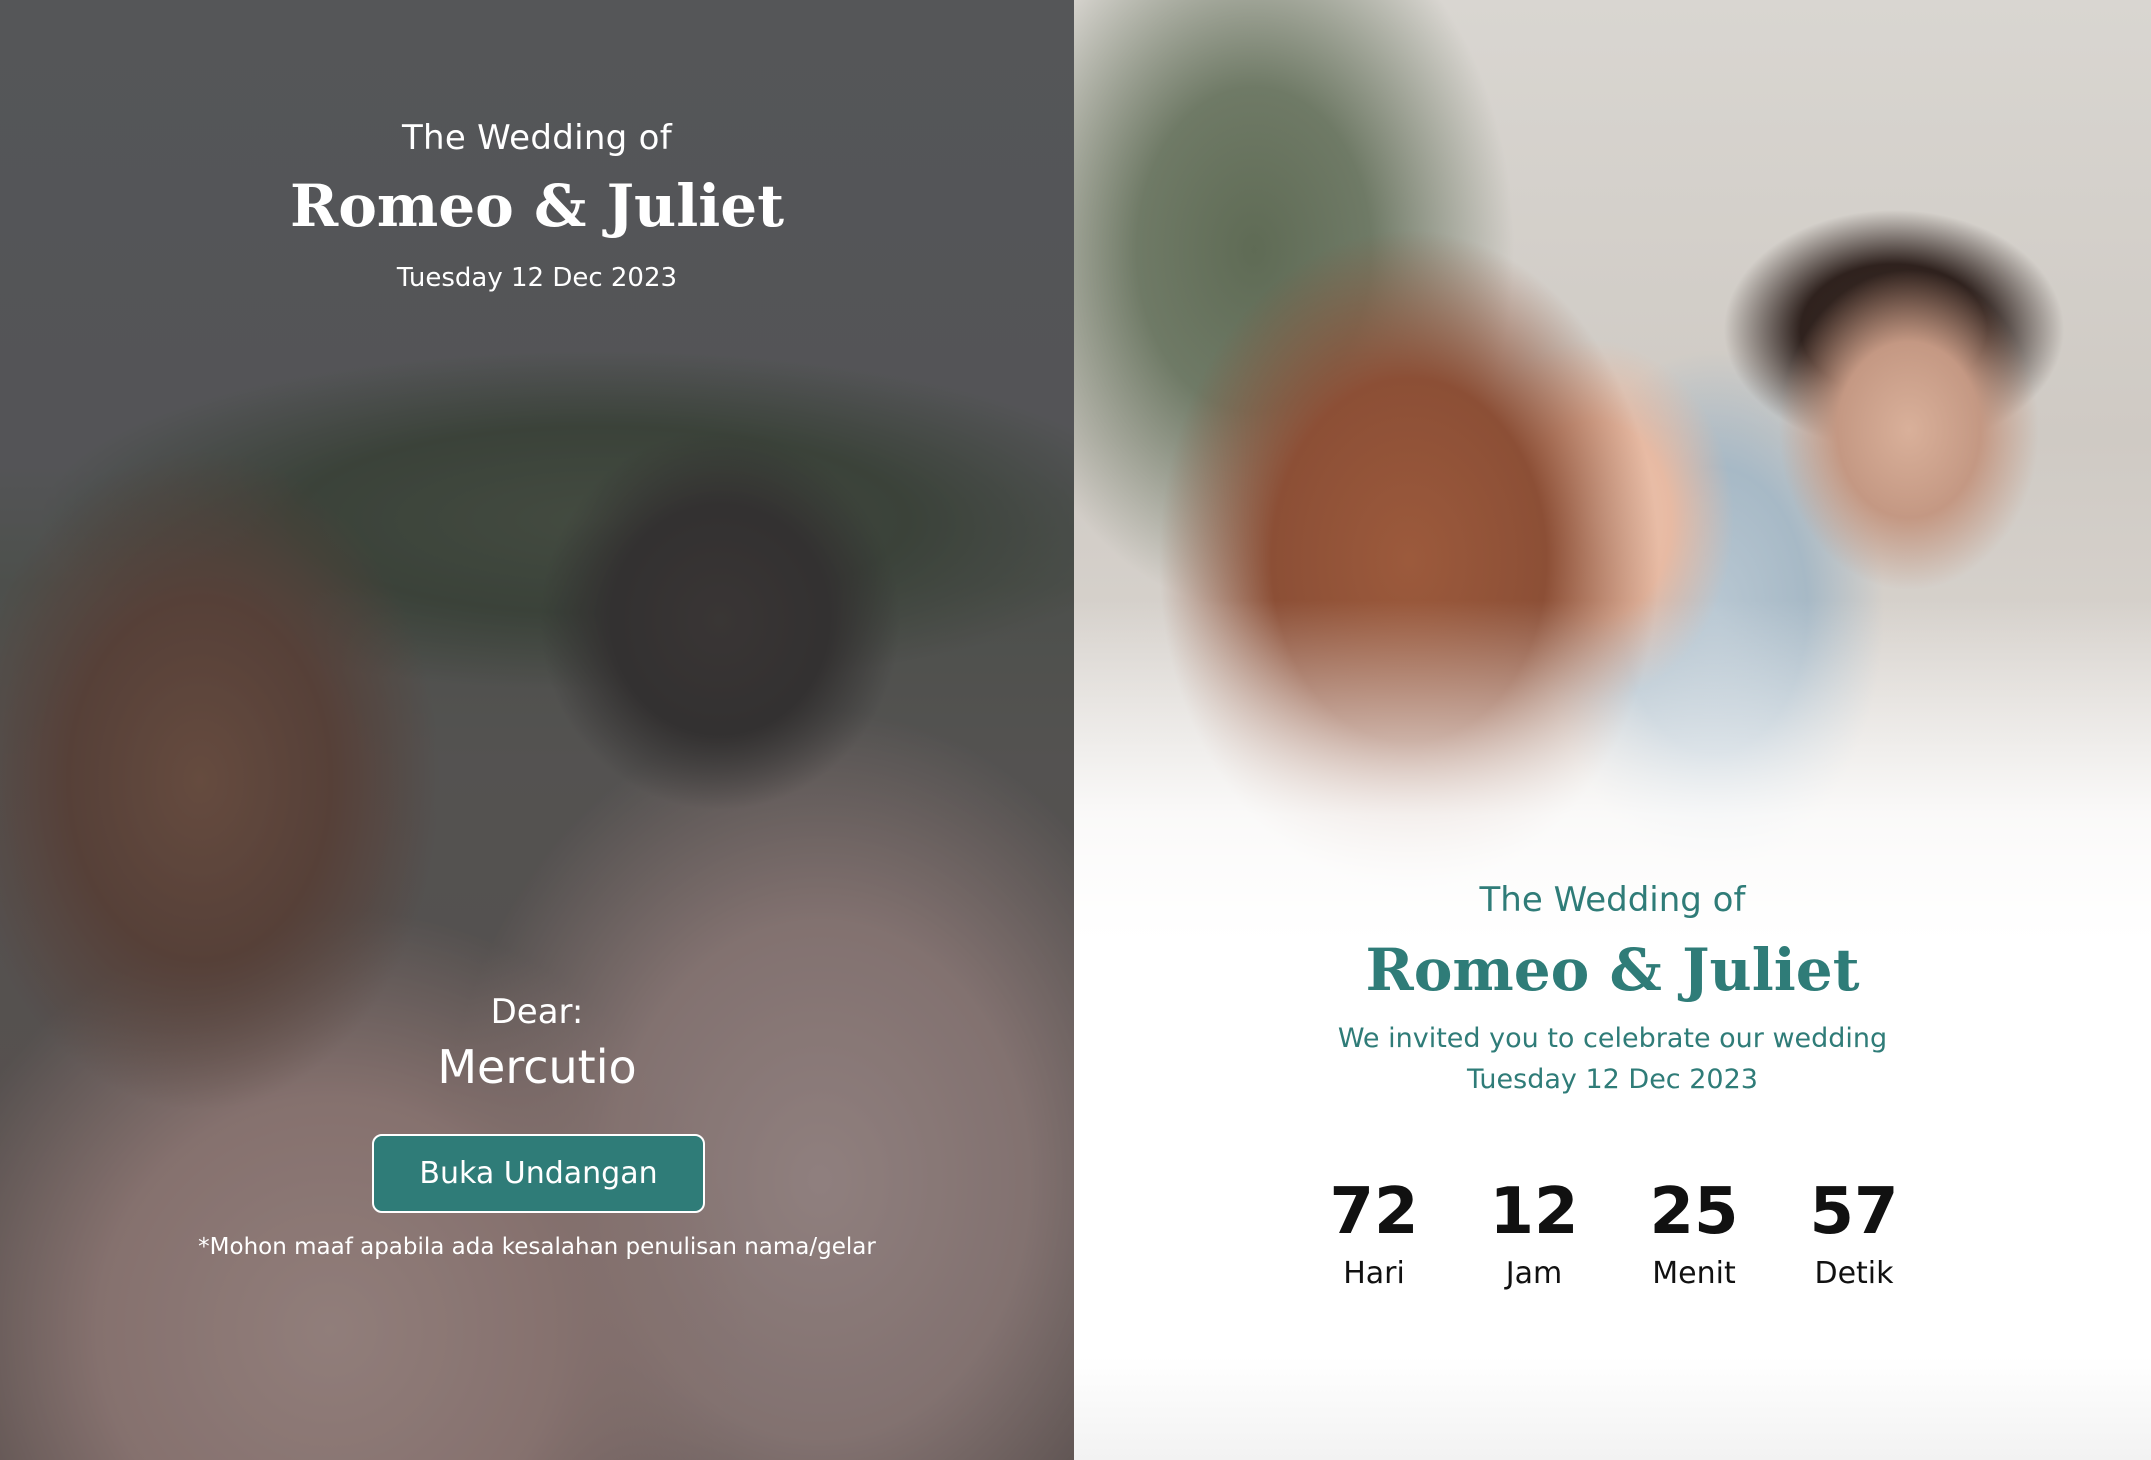 The height and width of the screenshot is (1460, 2151). I want to click on countdown-minutes: 25 Menit, so click(1694, 1230).